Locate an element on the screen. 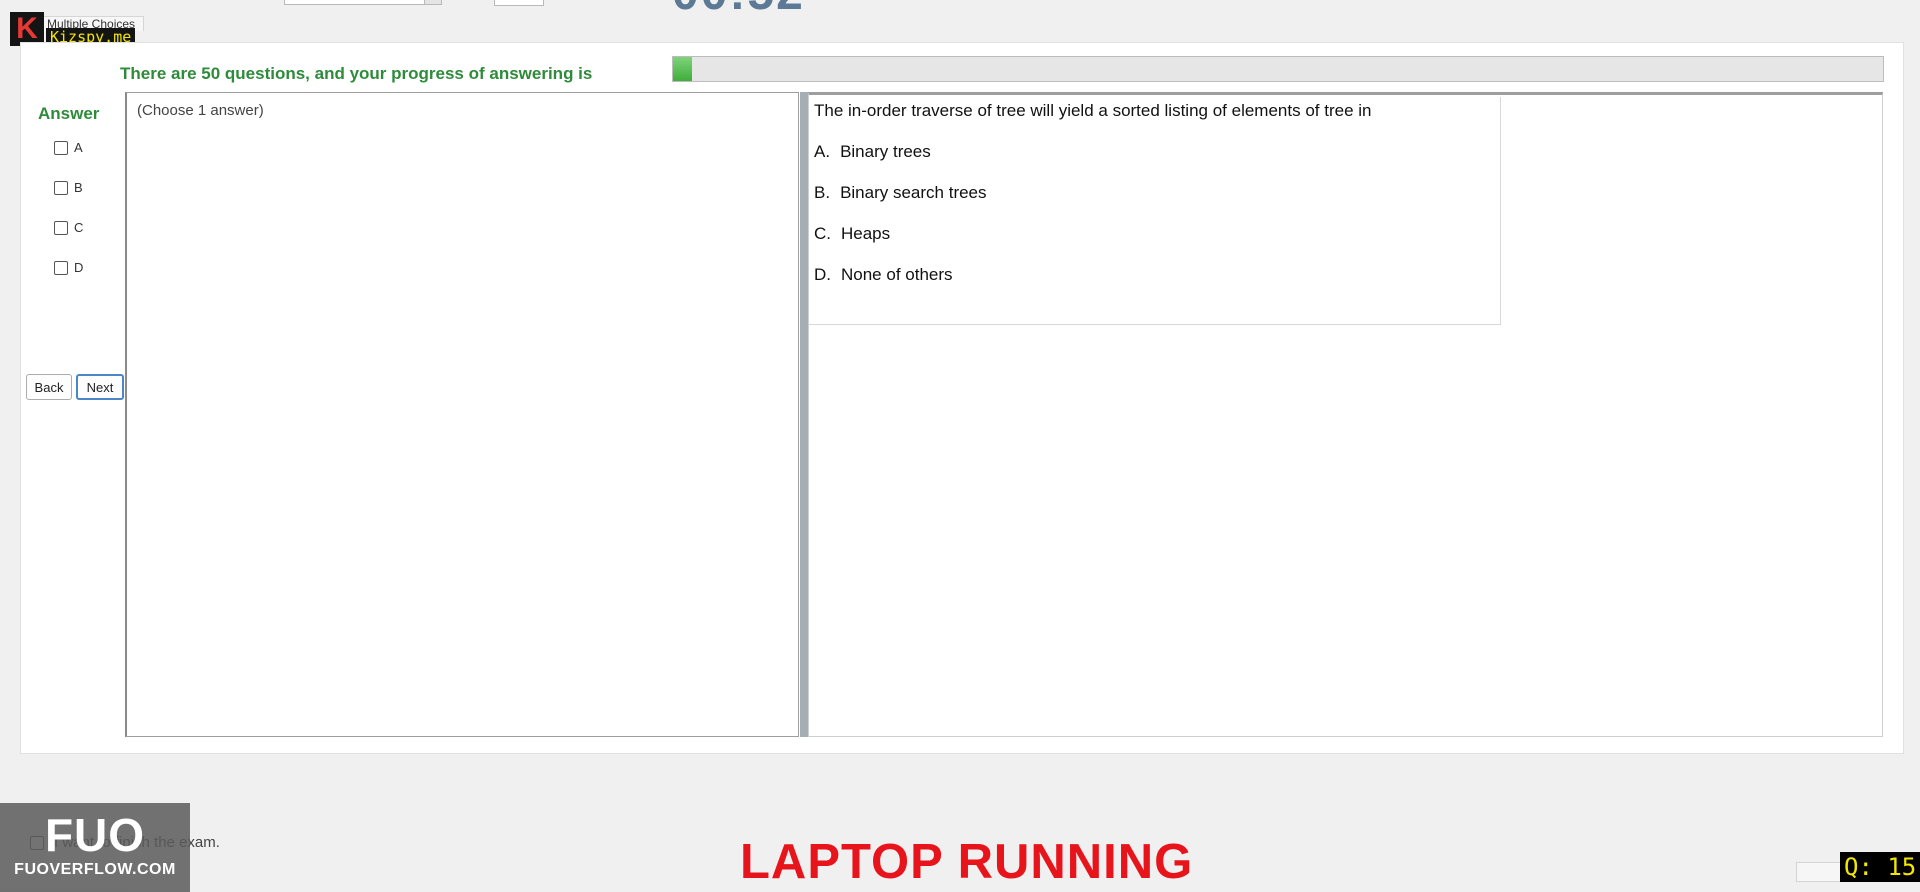  pane-splitter is located at coordinates (804, 414).